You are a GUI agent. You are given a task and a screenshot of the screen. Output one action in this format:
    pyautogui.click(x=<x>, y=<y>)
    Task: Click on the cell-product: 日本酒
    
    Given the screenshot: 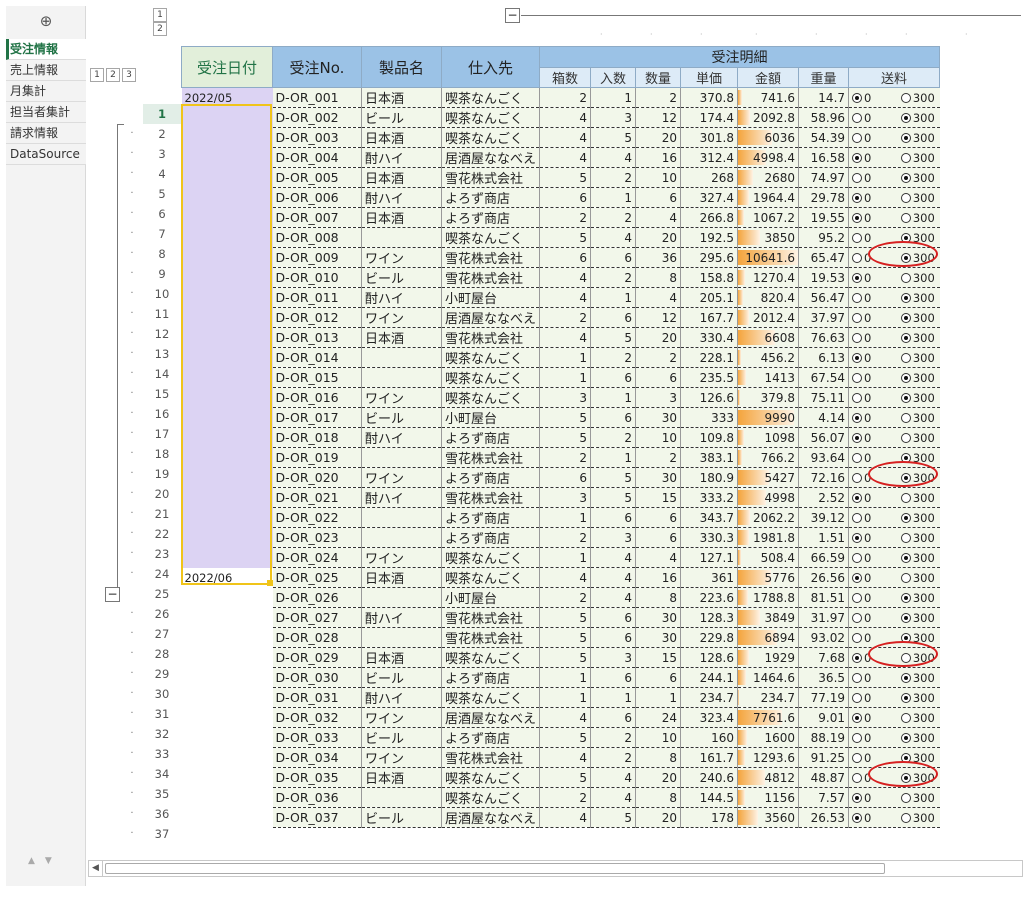 What is the action you would take?
    pyautogui.click(x=401, y=97)
    